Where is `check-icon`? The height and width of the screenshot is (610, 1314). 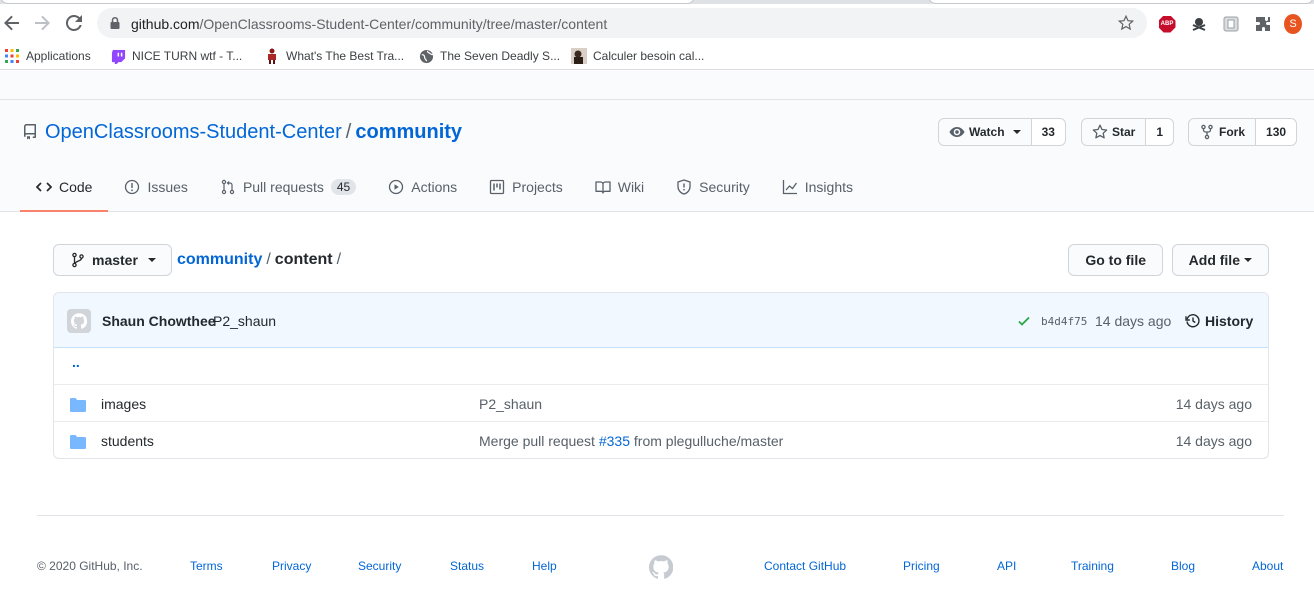
check-icon is located at coordinates (1024, 321).